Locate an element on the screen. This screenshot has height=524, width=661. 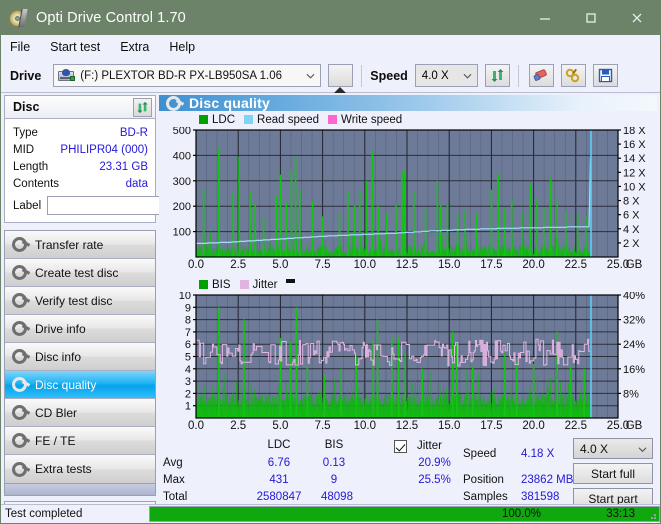
menu-item-start-test: Start test is located at coordinates (80, 47).